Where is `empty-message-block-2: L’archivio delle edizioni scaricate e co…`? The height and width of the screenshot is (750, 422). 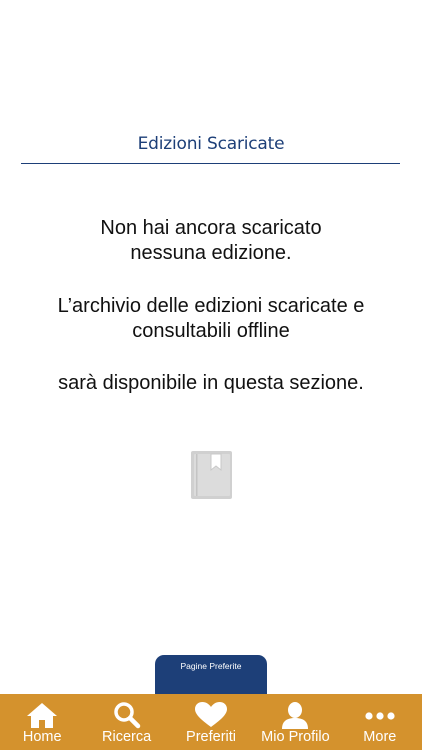
empty-message-block-2: L’archivio delle edizioni scaricate e co… is located at coordinates (211, 319).